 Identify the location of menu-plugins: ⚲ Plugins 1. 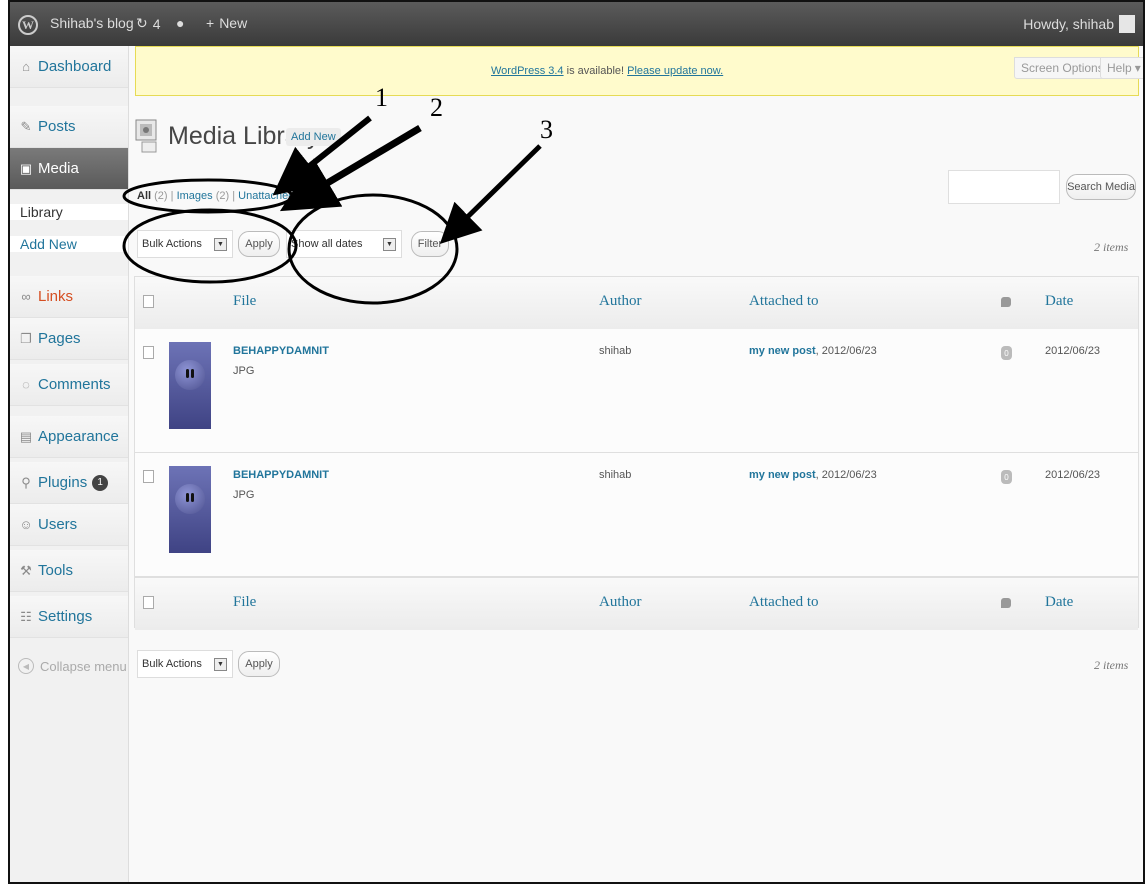
(69, 483).